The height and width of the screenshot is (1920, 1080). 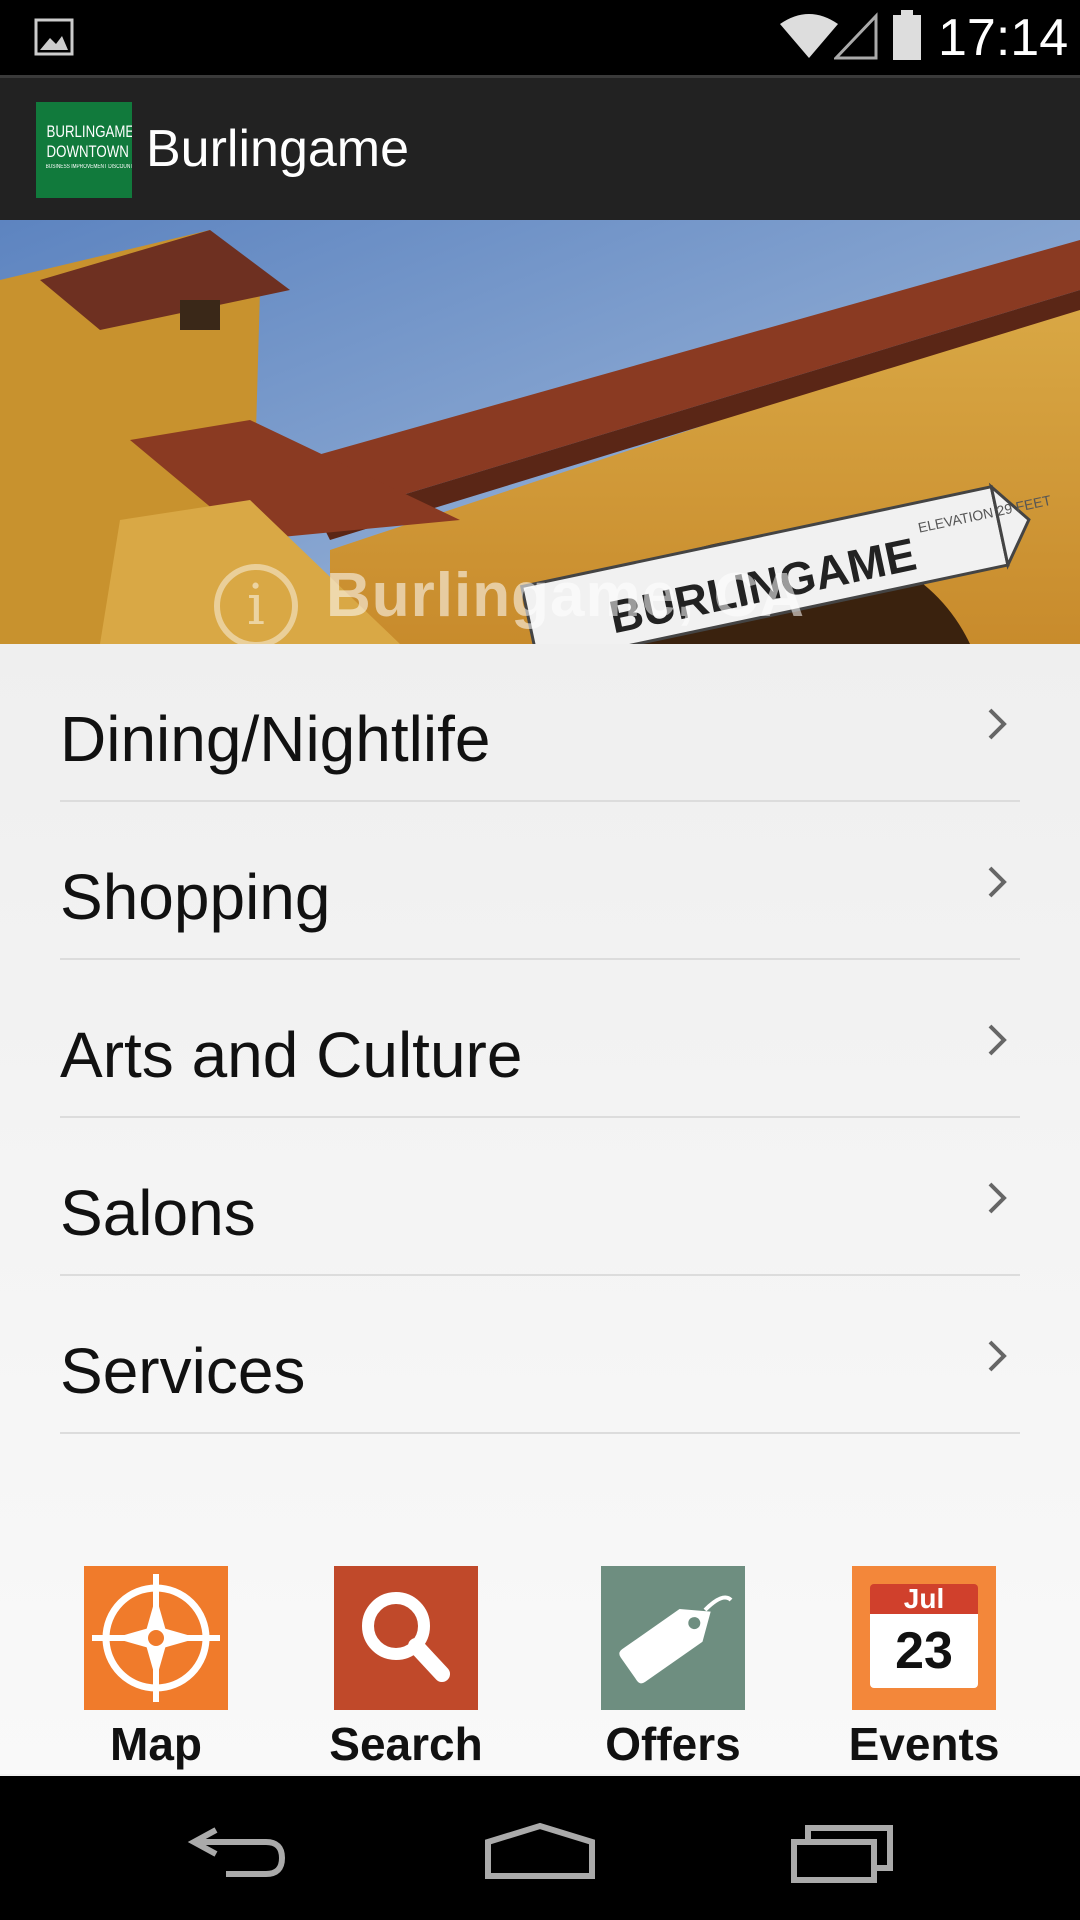 What do you see at coordinates (540, 37) in the screenshot?
I see `status-bar: 17:14` at bounding box center [540, 37].